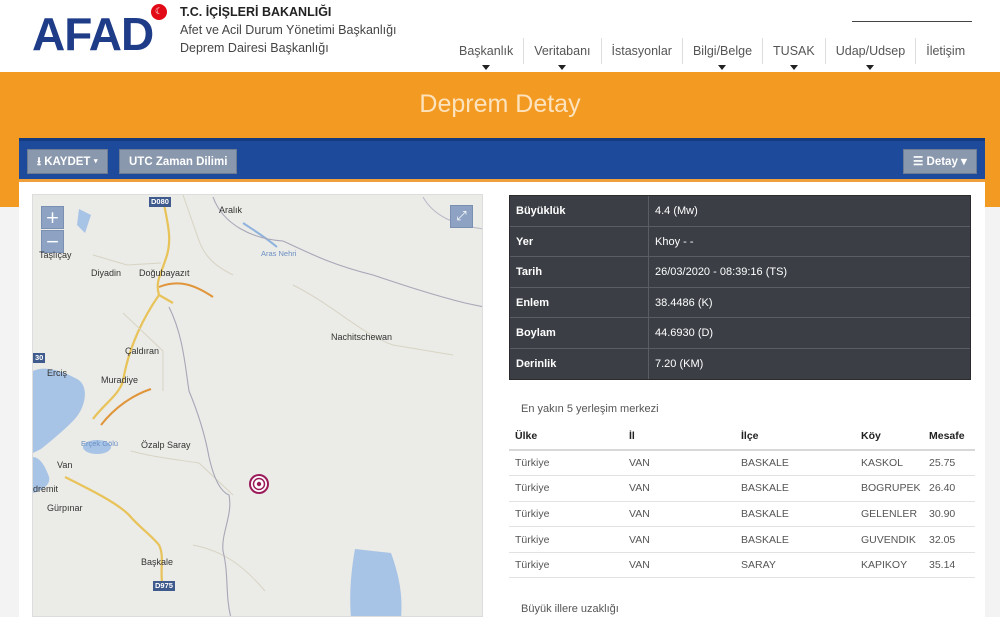  Describe the element at coordinates (740, 363) in the screenshot. I see `detail-row-depth: Derinlik 7.20 (KM)` at that location.